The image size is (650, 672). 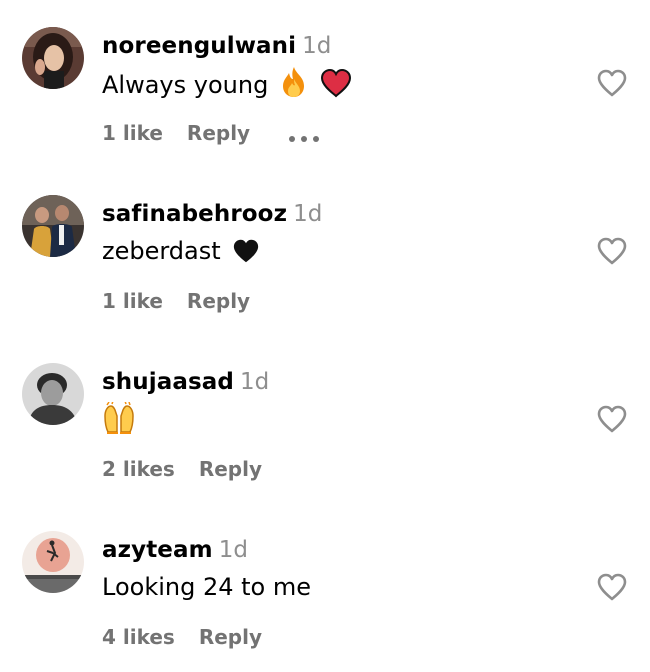 I want to click on username: shujaasad, so click(x=168, y=382).